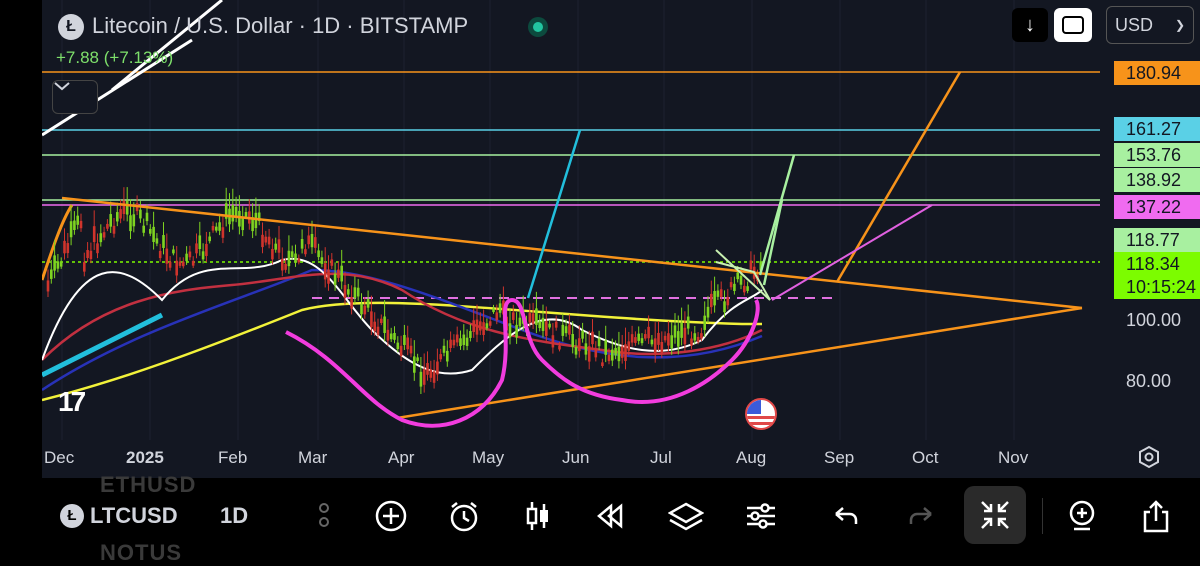 This screenshot has height=566, width=1200. What do you see at coordinates (611, 516) in the screenshot?
I see `replay-icon` at bounding box center [611, 516].